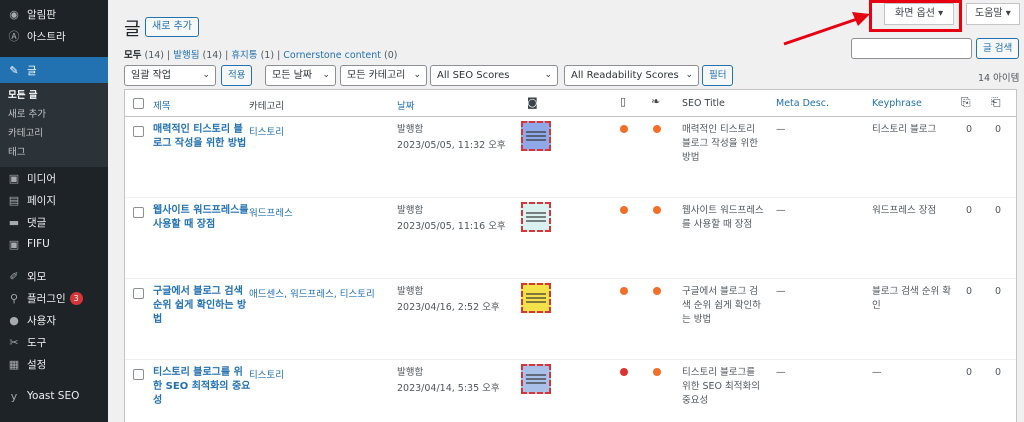 The image size is (1024, 422). What do you see at coordinates (911, 48) in the screenshot?
I see `search-input` at bounding box center [911, 48].